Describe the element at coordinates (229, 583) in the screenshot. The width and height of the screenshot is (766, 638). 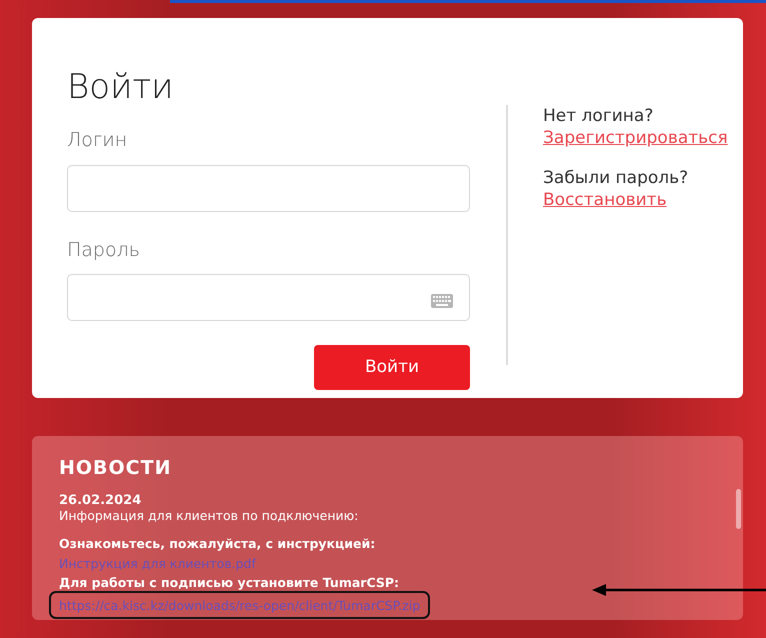
I see `news-text: Для работы с подписью установите TumarCSP:` at that location.